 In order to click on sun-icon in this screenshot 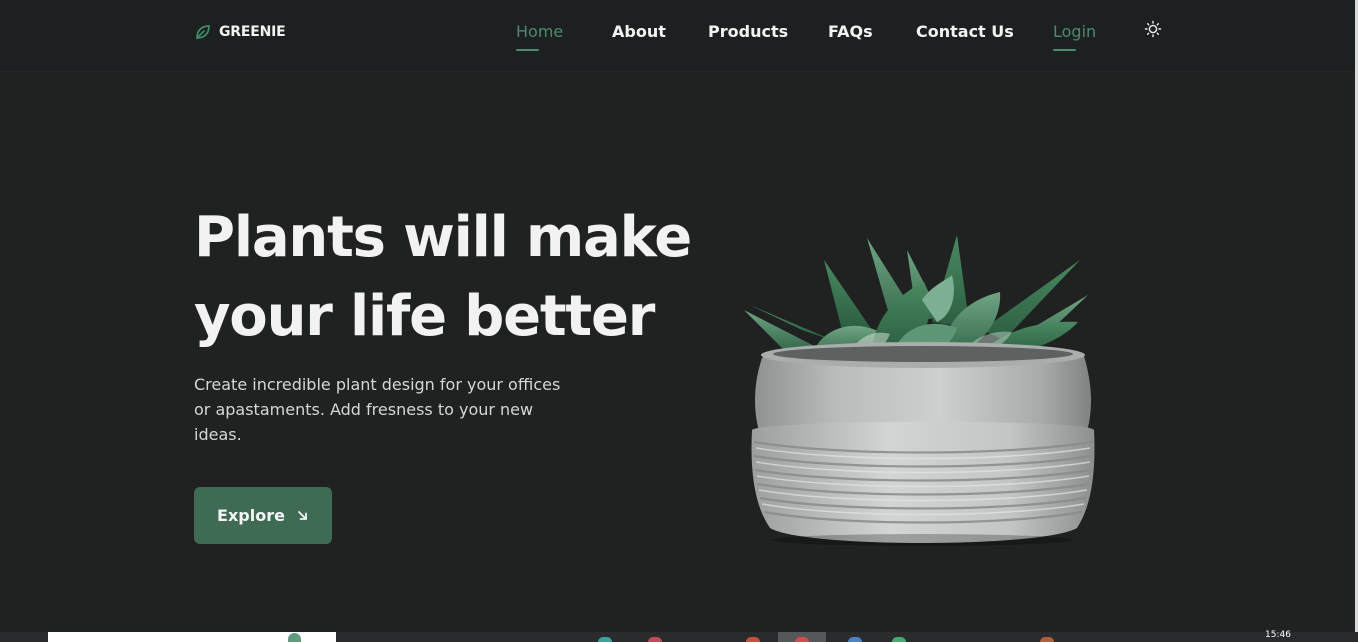, I will do `click(1153, 30)`.